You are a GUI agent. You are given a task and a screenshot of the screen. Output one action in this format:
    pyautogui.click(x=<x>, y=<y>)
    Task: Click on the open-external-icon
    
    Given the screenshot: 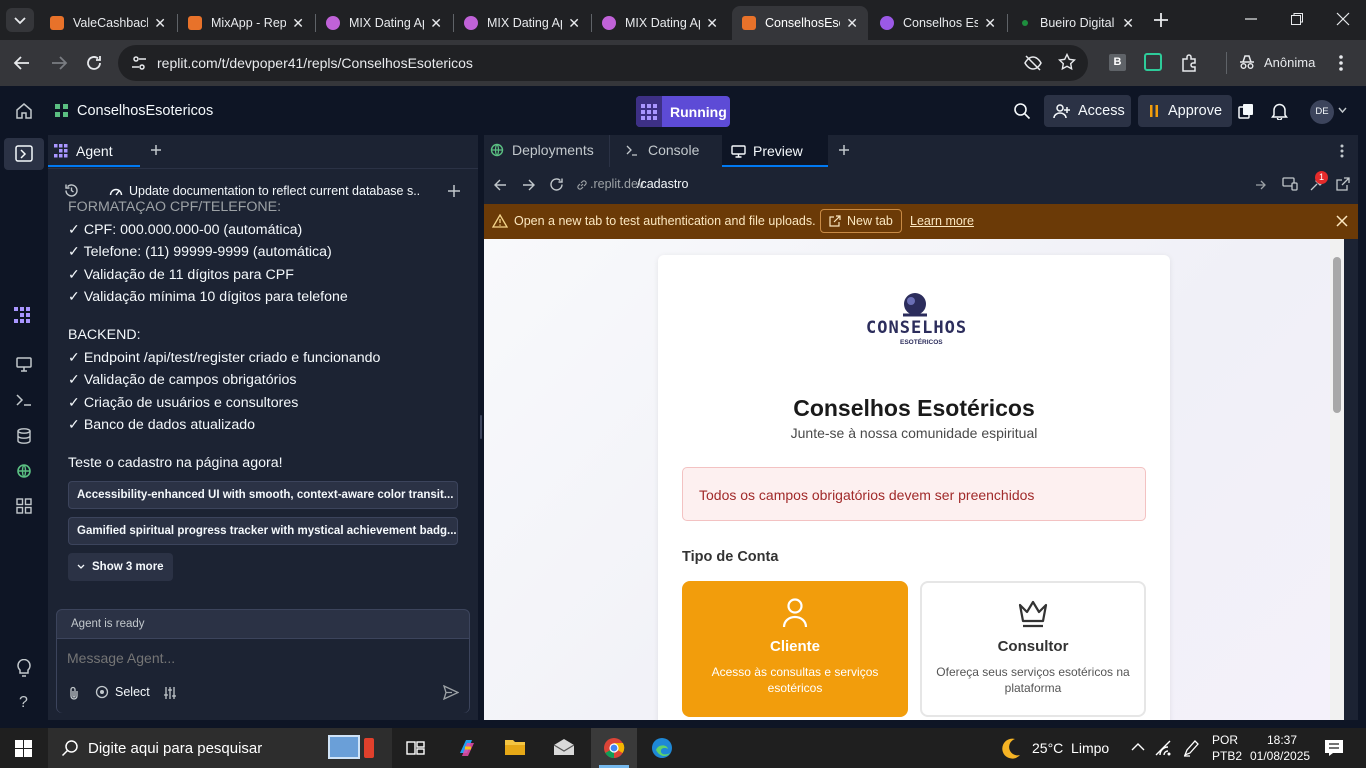 What is the action you would take?
    pyautogui.click(x=1343, y=184)
    